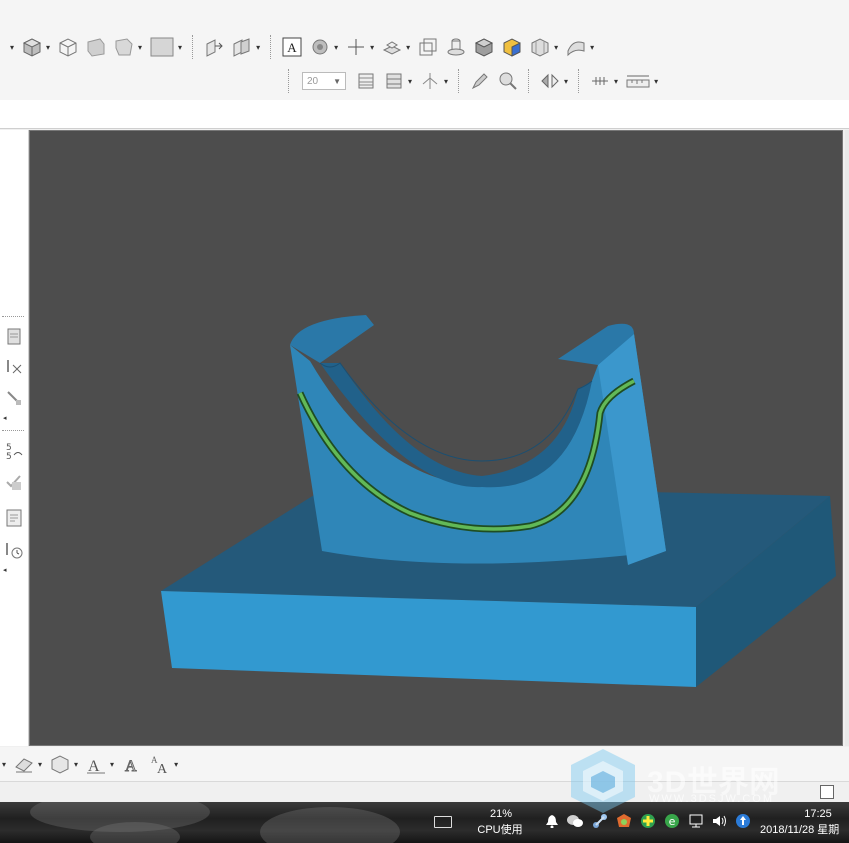 The image size is (849, 843). What do you see at coordinates (392, 47) in the screenshot?
I see `layer-stack-icon` at bounding box center [392, 47].